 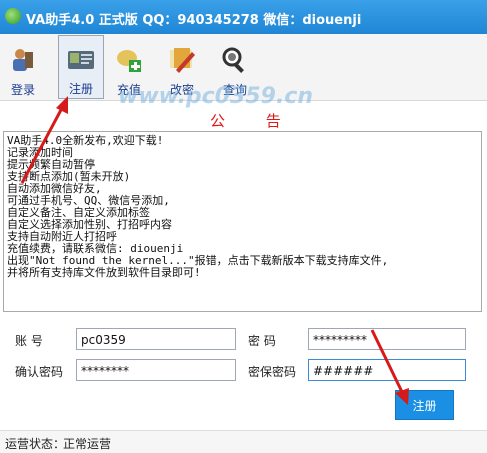 What do you see at coordinates (44, 140) in the screenshot?
I see `arrow-to-register-toolbar` at bounding box center [44, 140].